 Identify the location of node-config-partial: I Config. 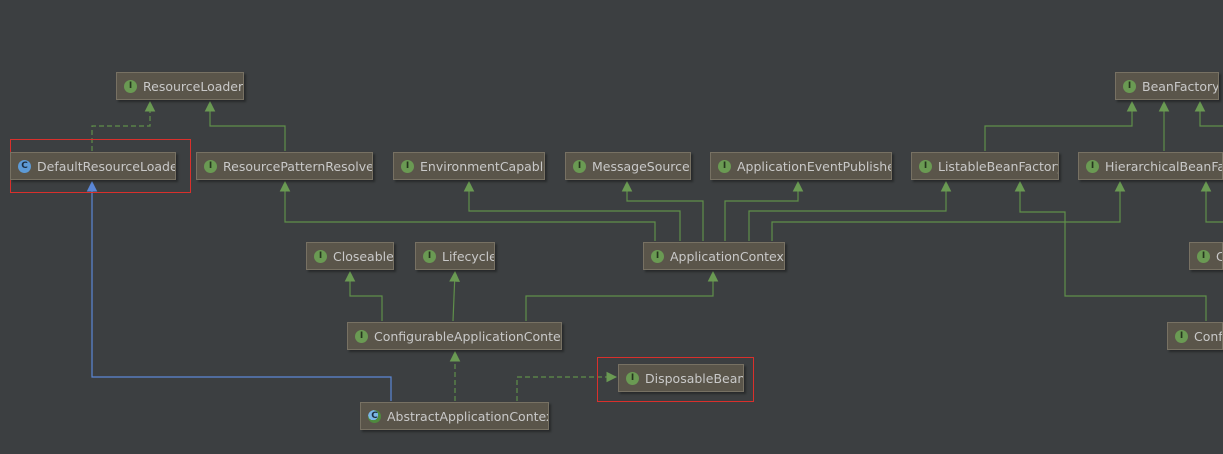
(1195, 336).